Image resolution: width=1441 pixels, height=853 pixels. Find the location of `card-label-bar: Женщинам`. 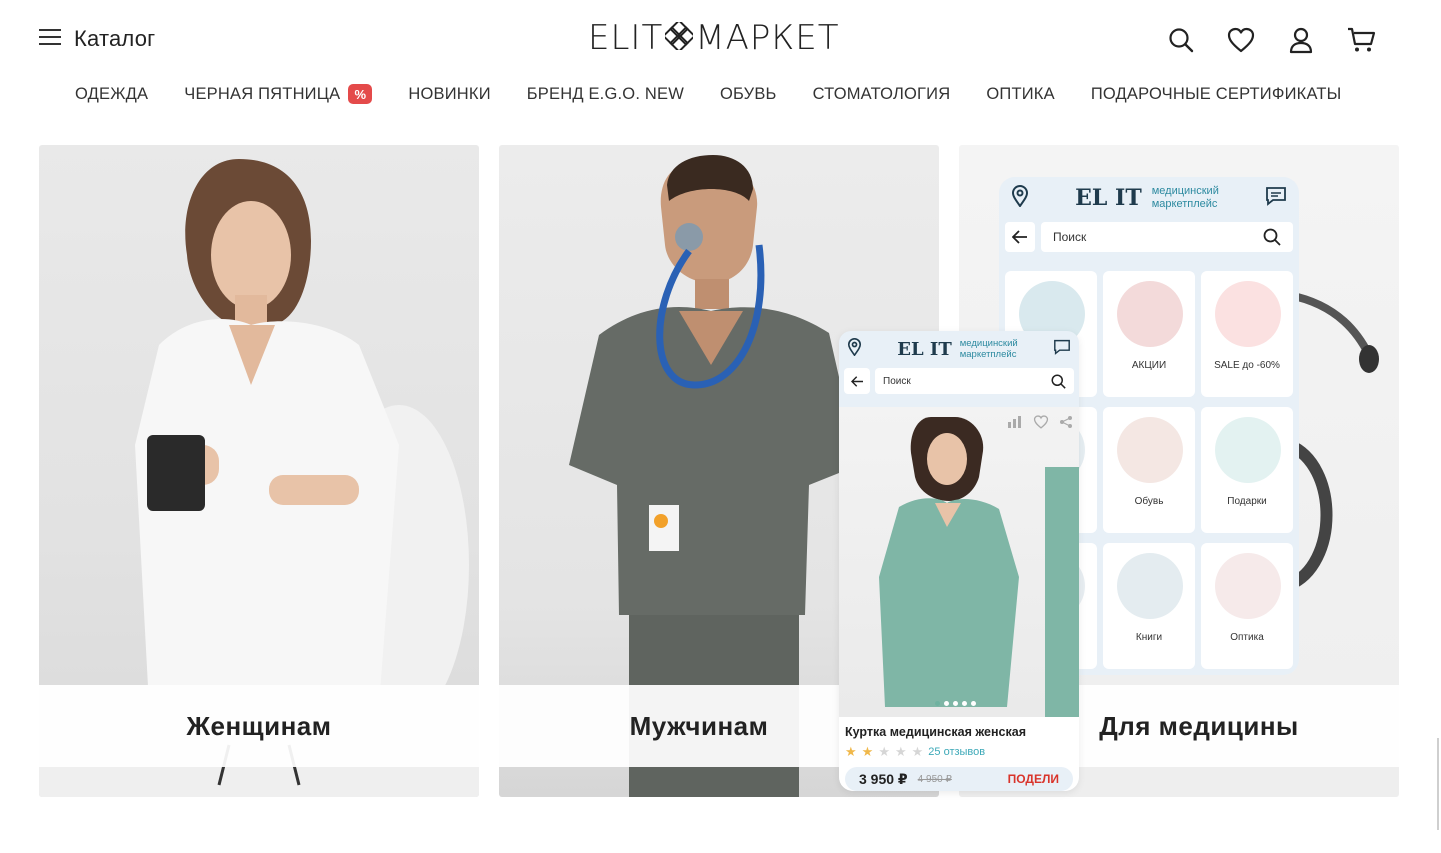

card-label-bar: Женщинам is located at coordinates (259, 726).